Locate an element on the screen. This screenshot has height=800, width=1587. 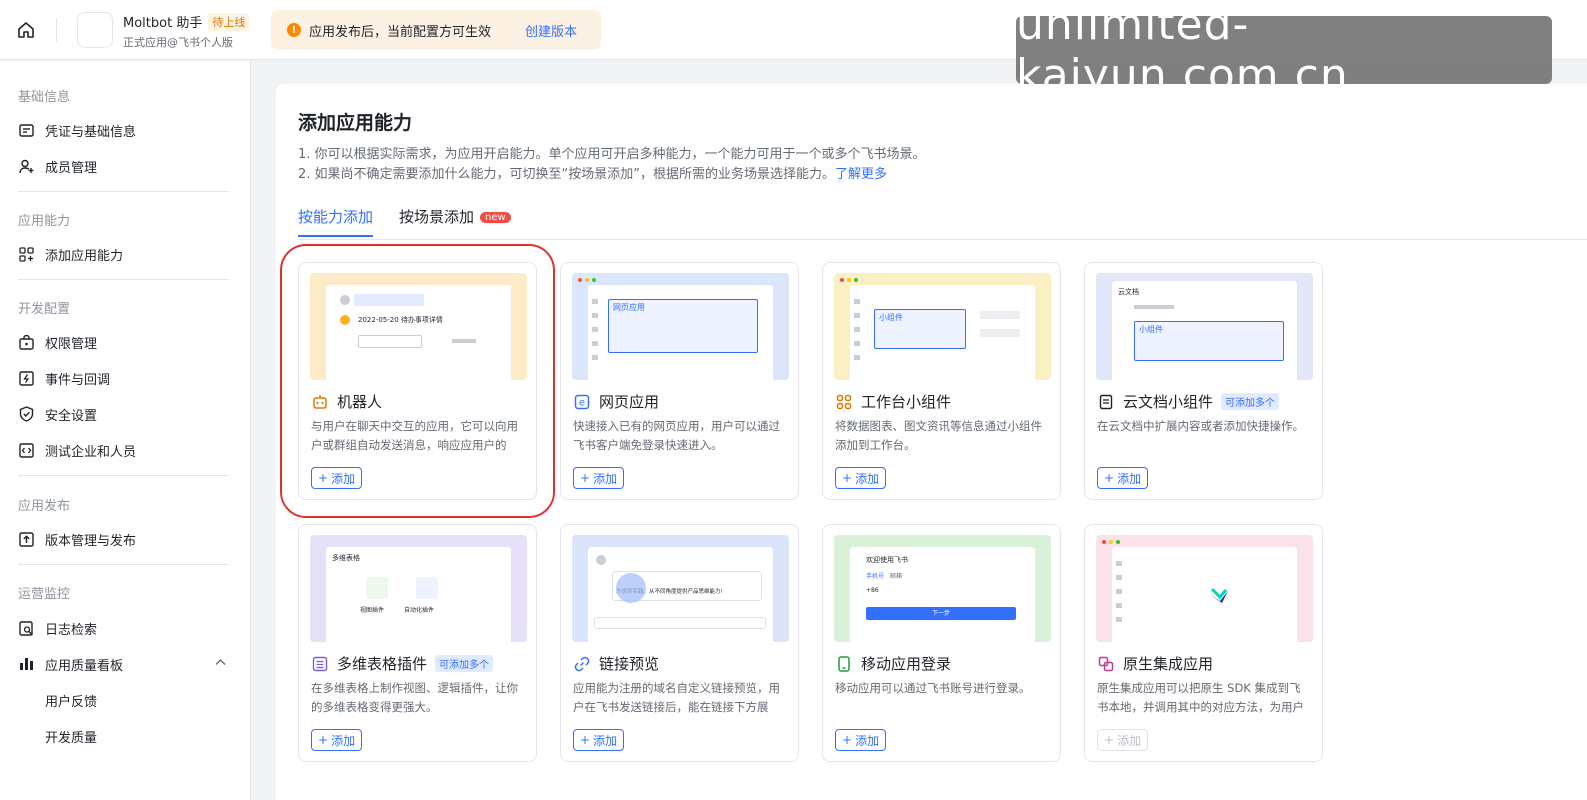
card-title-text: 云文档小组件 is located at coordinates (1168, 402).